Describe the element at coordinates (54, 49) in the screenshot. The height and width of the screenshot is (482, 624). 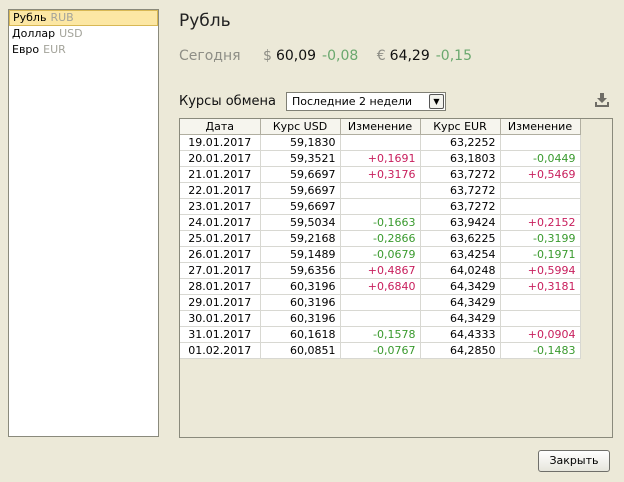
I see `currency-code: EUR` at that location.